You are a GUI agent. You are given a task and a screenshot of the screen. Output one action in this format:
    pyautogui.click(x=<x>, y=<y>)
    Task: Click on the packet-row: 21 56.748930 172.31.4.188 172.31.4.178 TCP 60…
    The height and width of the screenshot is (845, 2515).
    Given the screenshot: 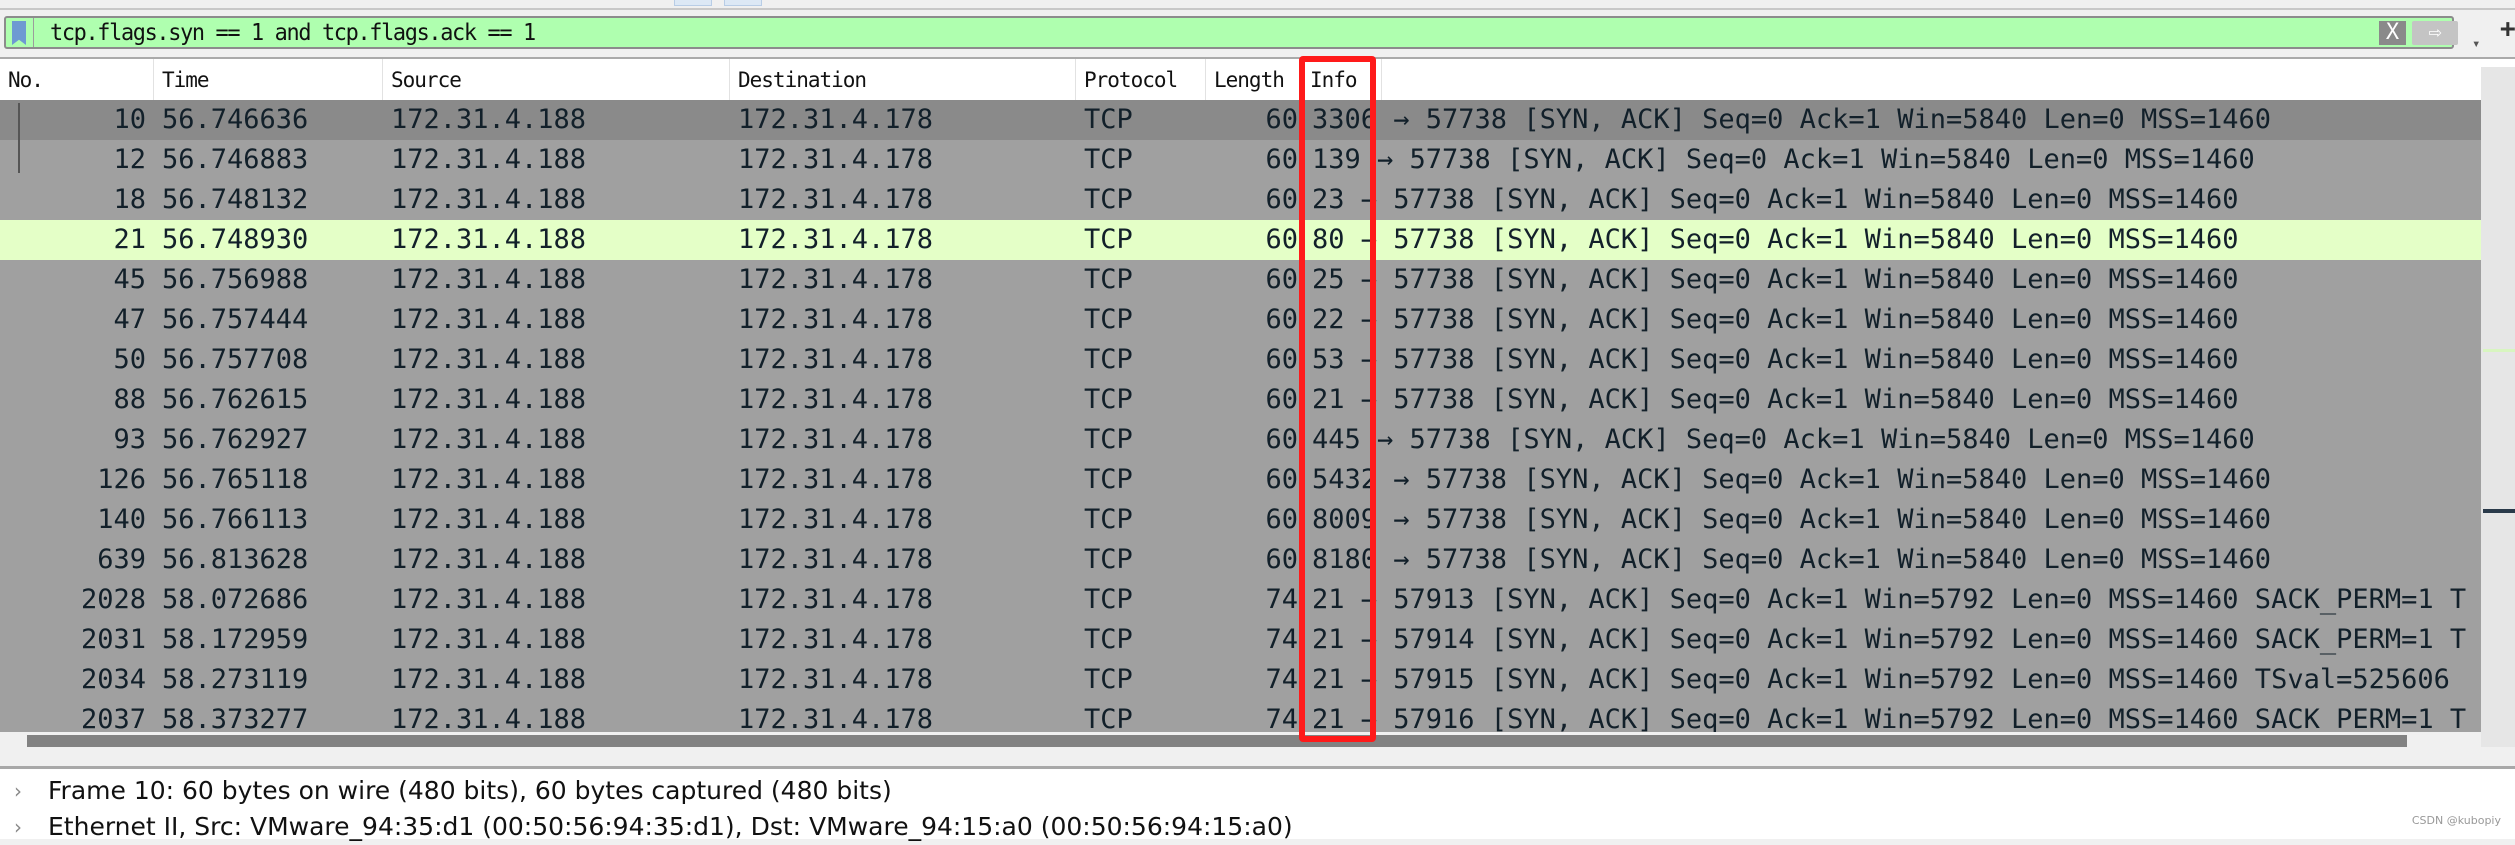 What is the action you would take?
    pyautogui.click(x=1240, y=240)
    